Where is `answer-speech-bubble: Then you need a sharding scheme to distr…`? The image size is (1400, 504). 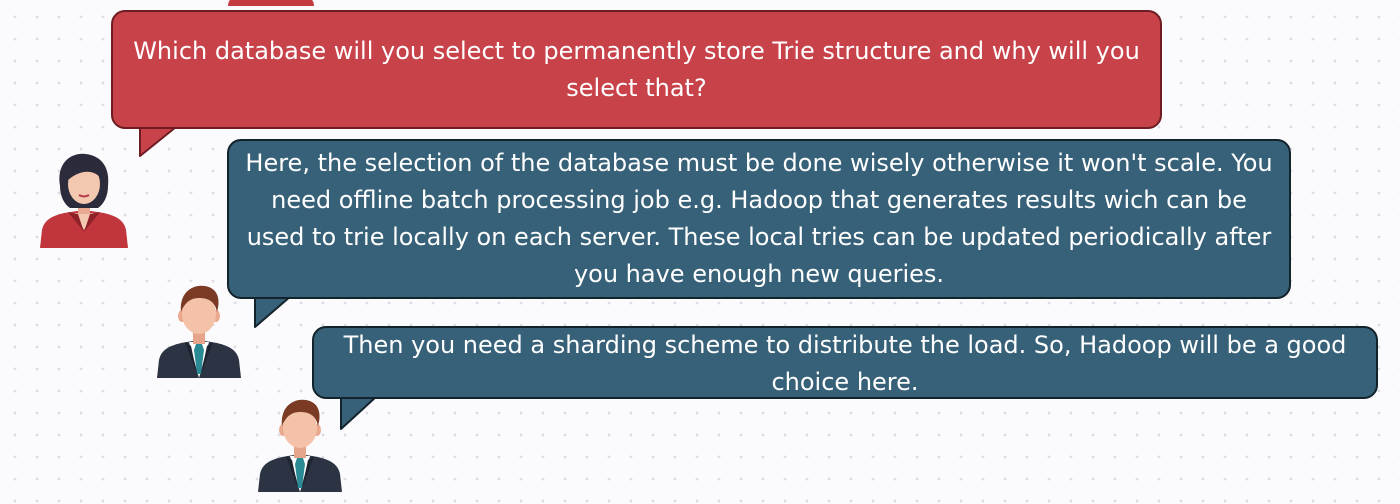 answer-speech-bubble: Then you need a sharding scheme to distr… is located at coordinates (845, 362).